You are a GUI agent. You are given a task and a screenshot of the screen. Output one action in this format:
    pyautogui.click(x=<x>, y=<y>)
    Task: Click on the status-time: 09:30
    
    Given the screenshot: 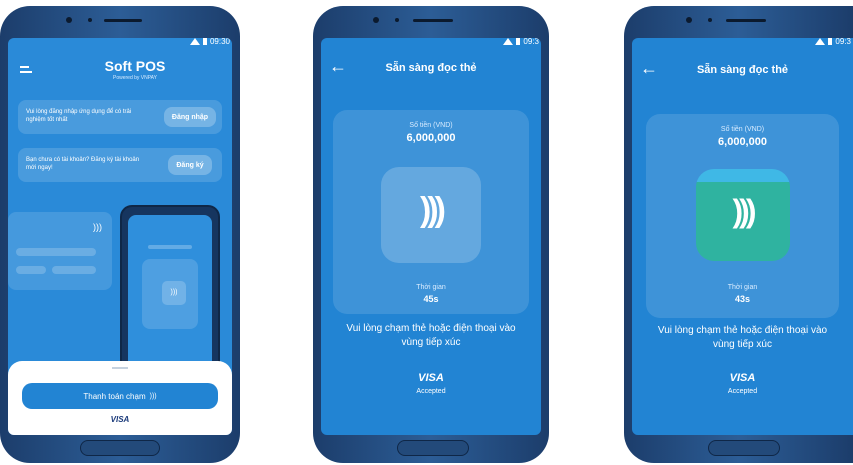 What is the action you would take?
    pyautogui.click(x=219, y=42)
    